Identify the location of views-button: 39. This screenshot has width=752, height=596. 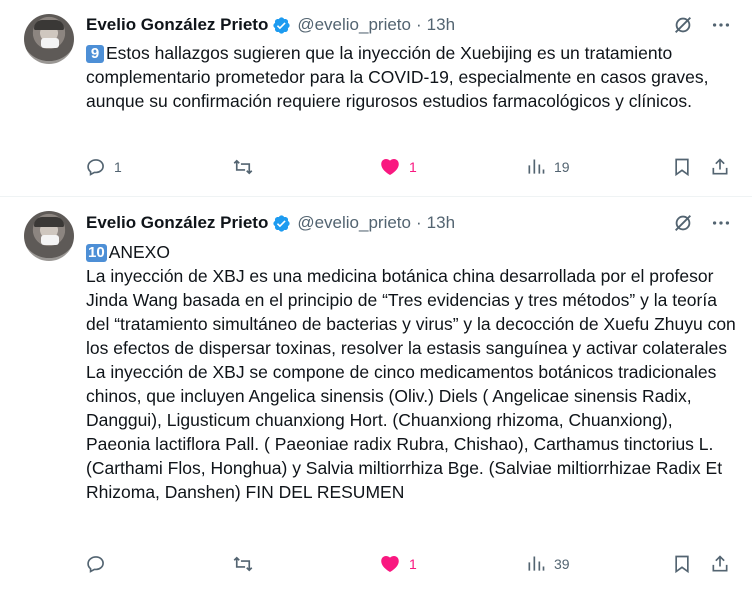
(548, 564).